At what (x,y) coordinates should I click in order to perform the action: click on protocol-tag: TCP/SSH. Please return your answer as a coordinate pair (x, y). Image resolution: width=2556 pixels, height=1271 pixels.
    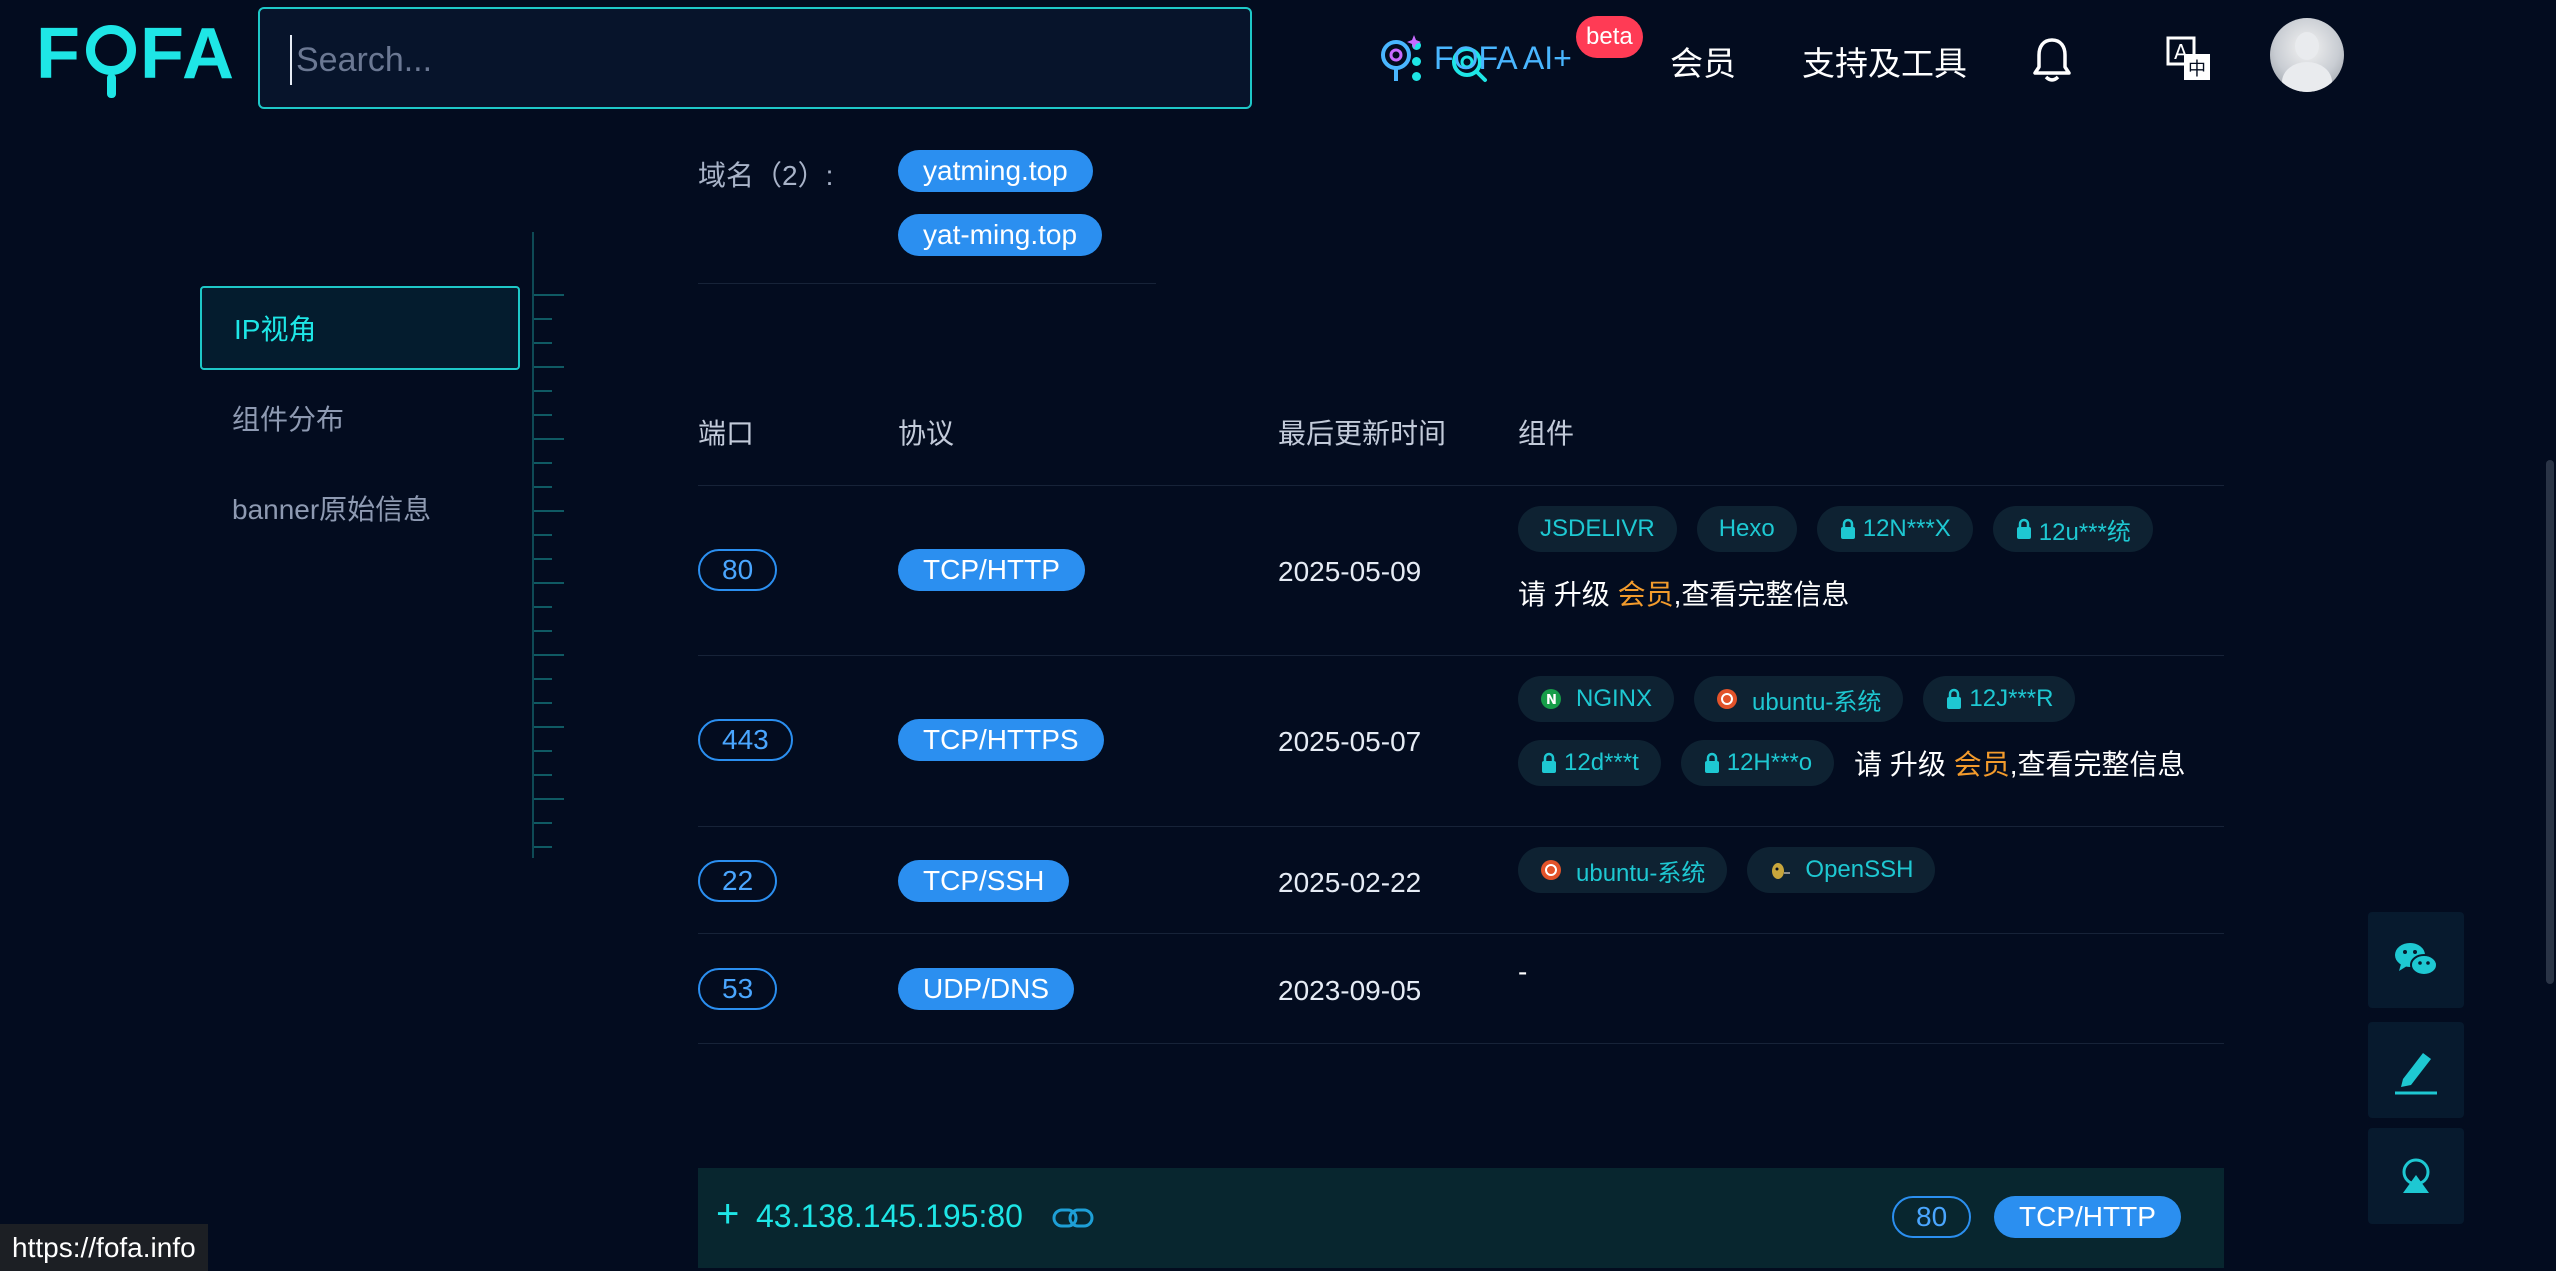
    Looking at the image, I should click on (984, 881).